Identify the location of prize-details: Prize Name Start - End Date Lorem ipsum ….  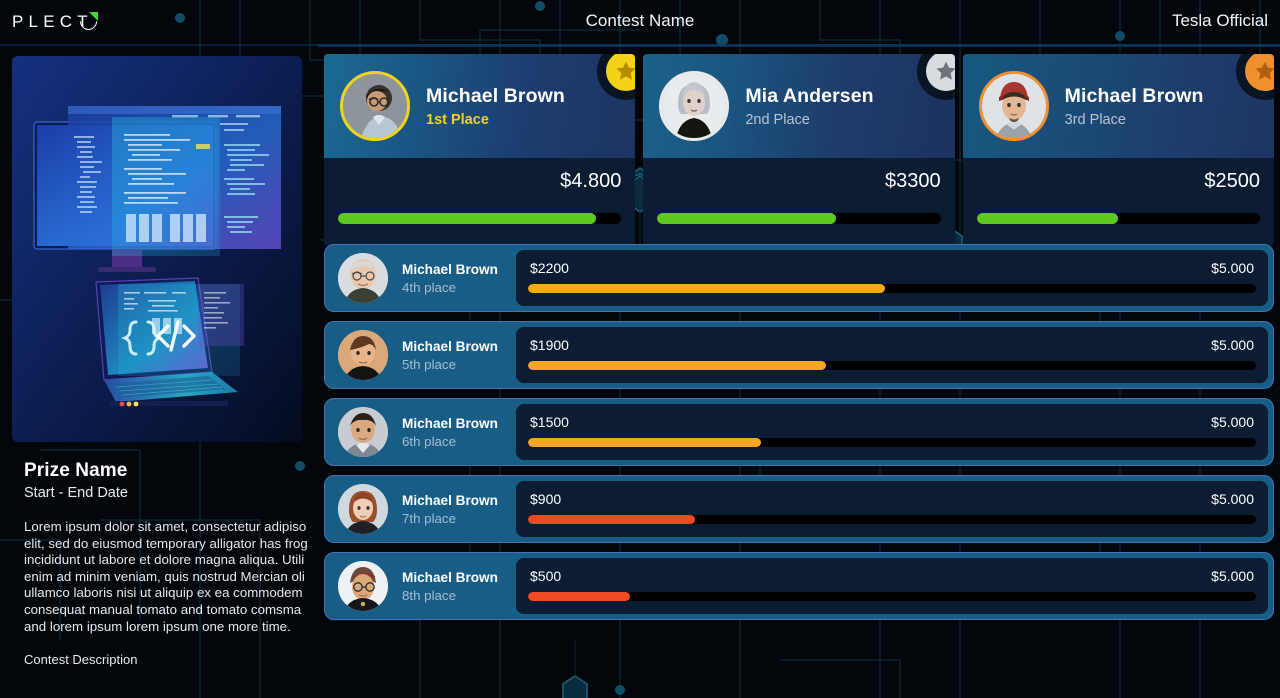
(160, 555).